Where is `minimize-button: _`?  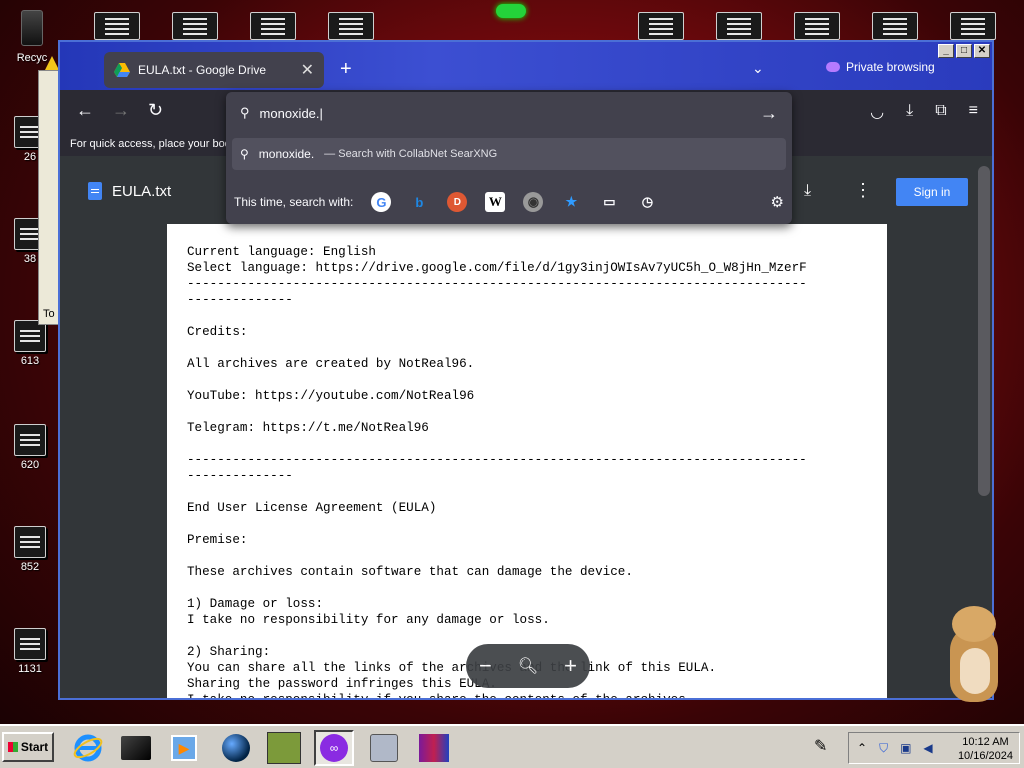
minimize-button: _ is located at coordinates (946, 51).